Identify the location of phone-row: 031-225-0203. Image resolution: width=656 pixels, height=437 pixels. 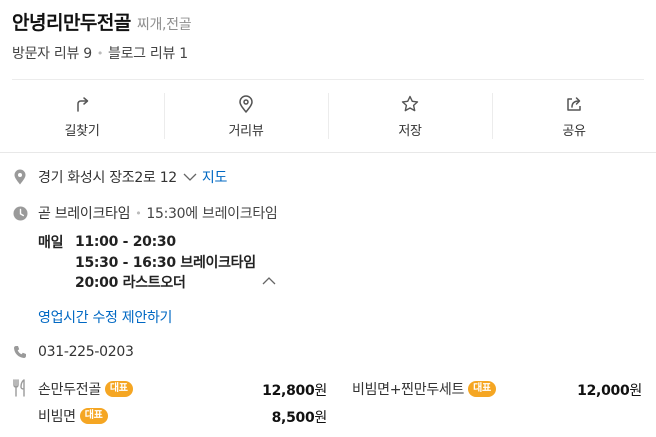
(73, 352).